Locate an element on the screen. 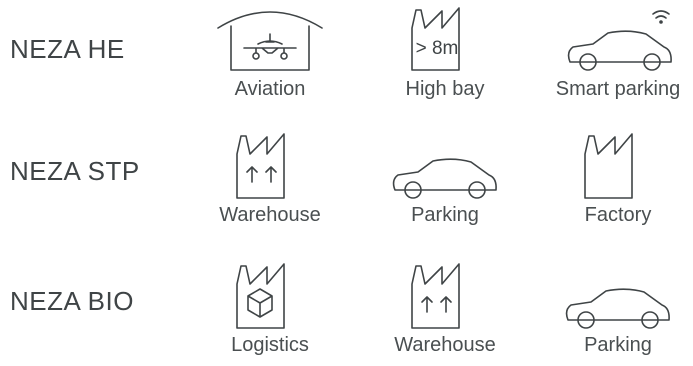  item-aviation: Aviation is located at coordinates (270, 55).